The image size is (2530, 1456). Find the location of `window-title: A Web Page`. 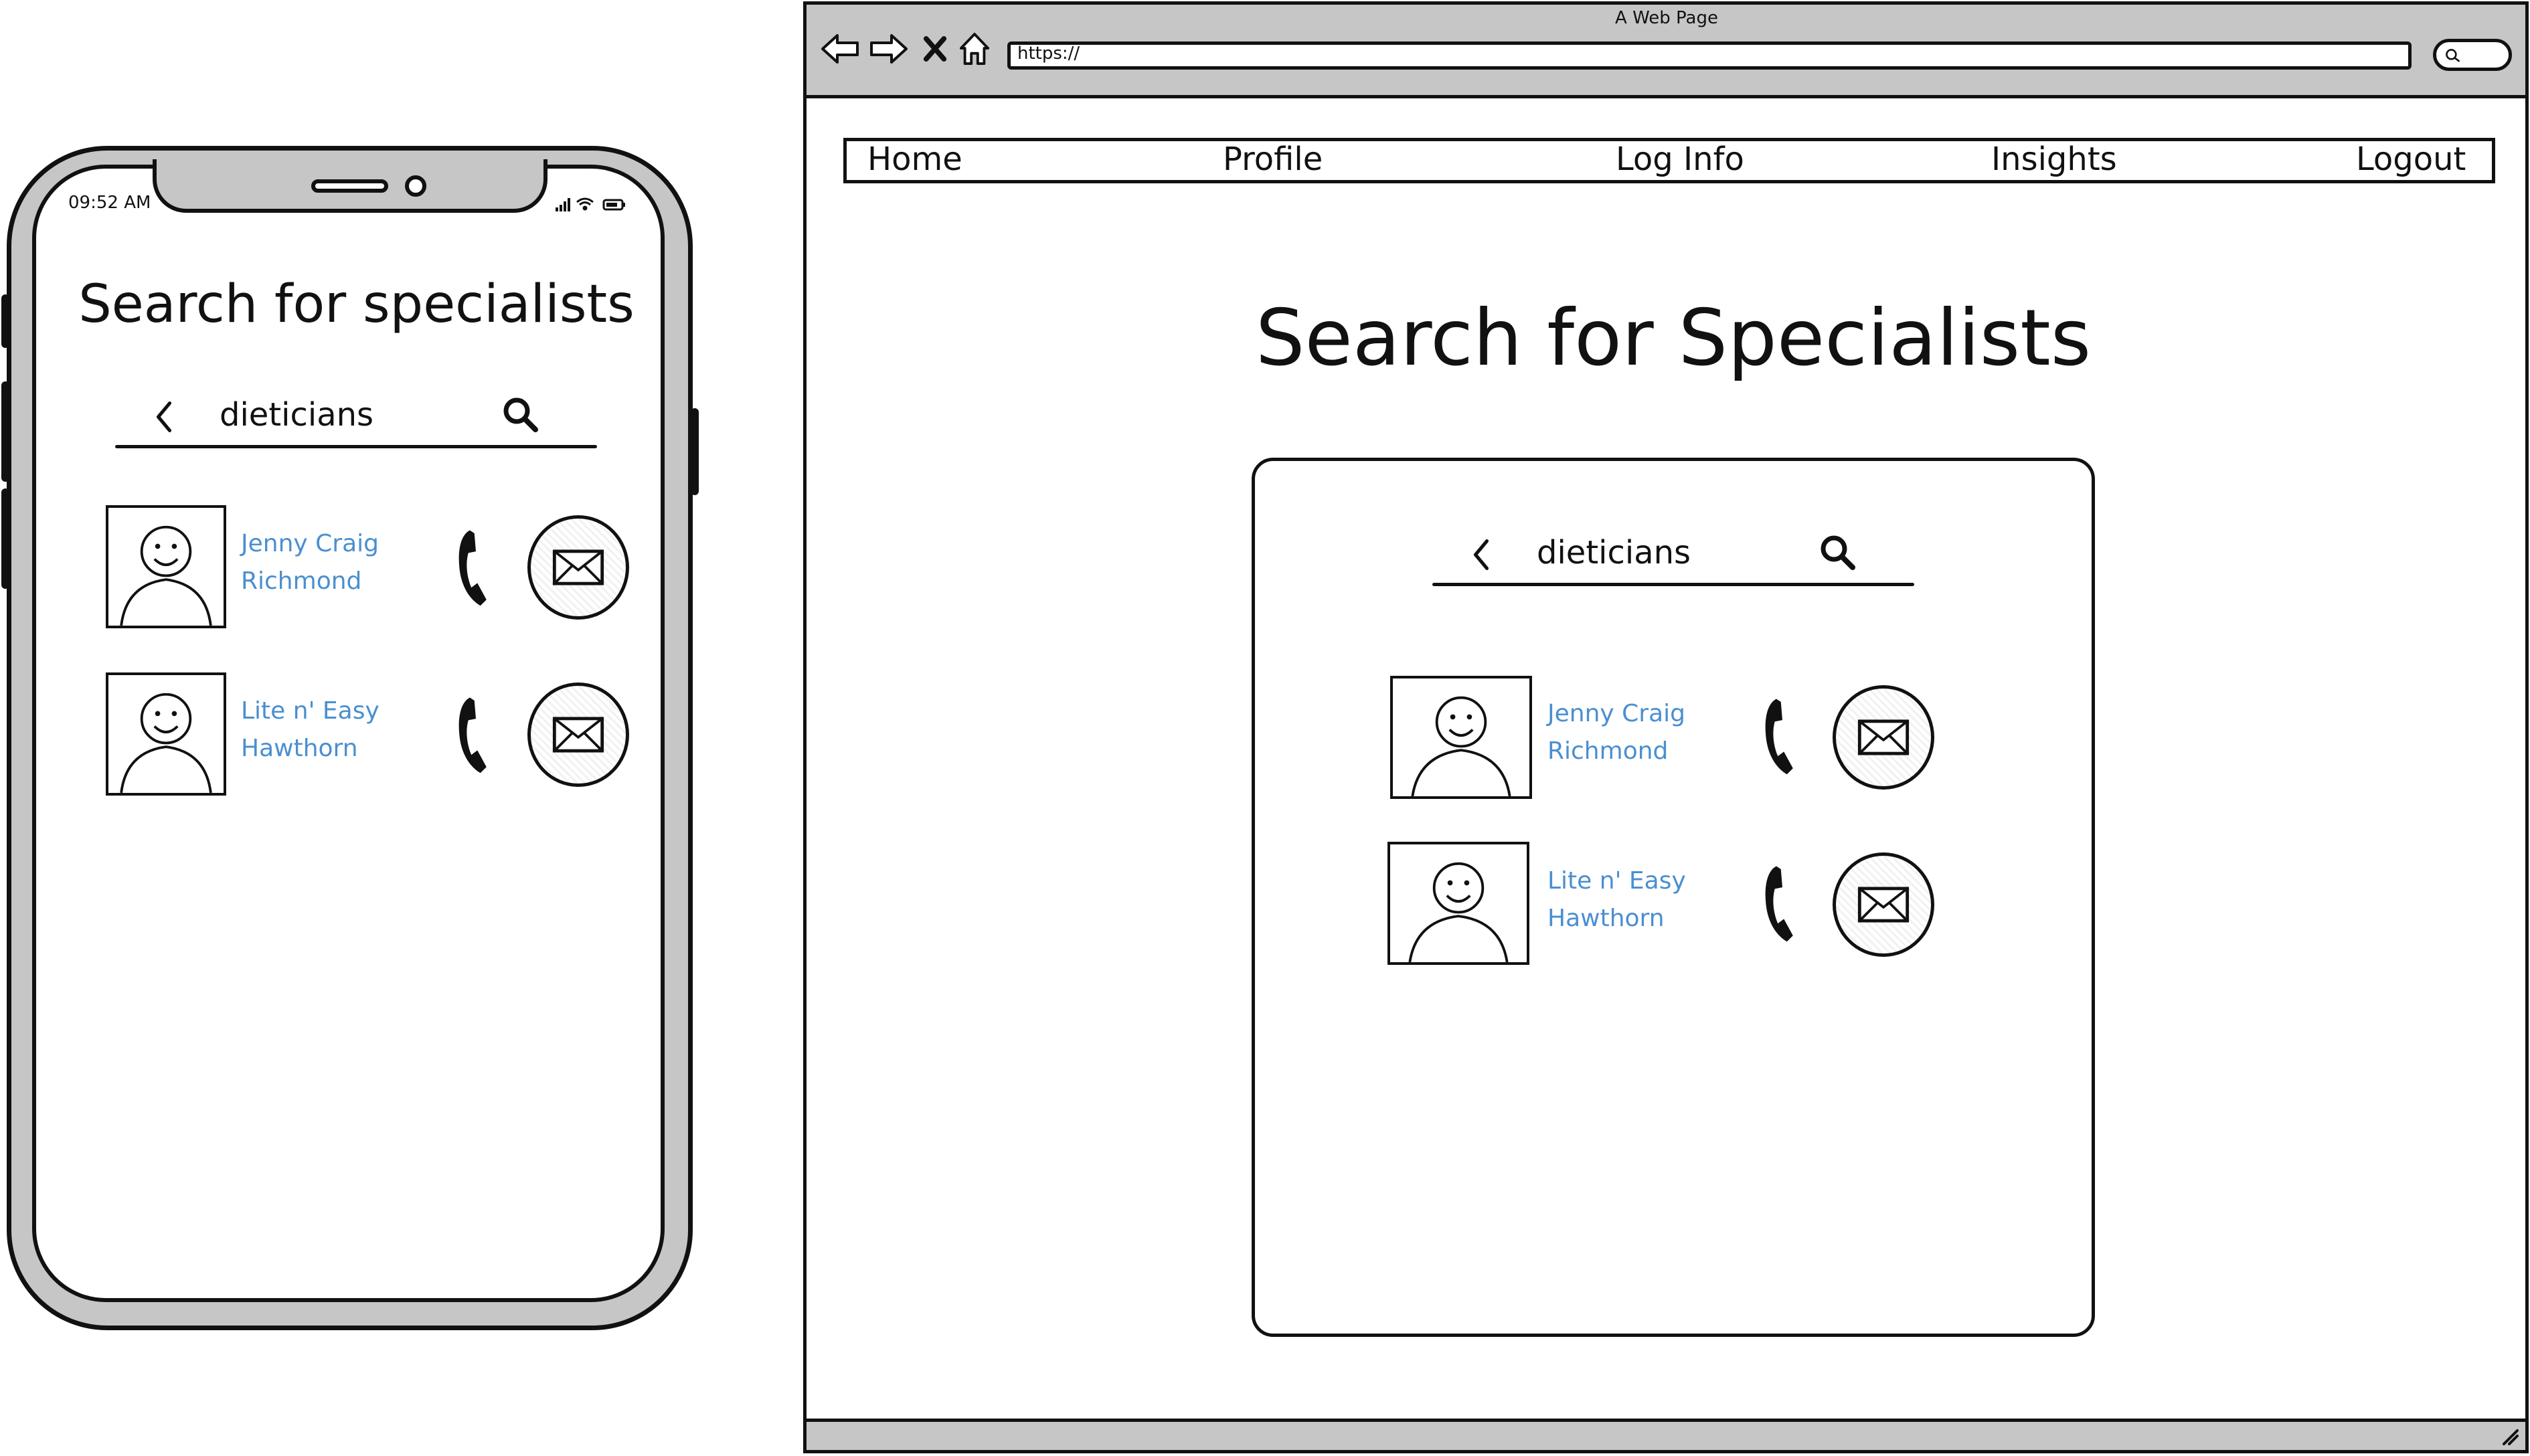

window-title: A Web Page is located at coordinates (1666, 18).